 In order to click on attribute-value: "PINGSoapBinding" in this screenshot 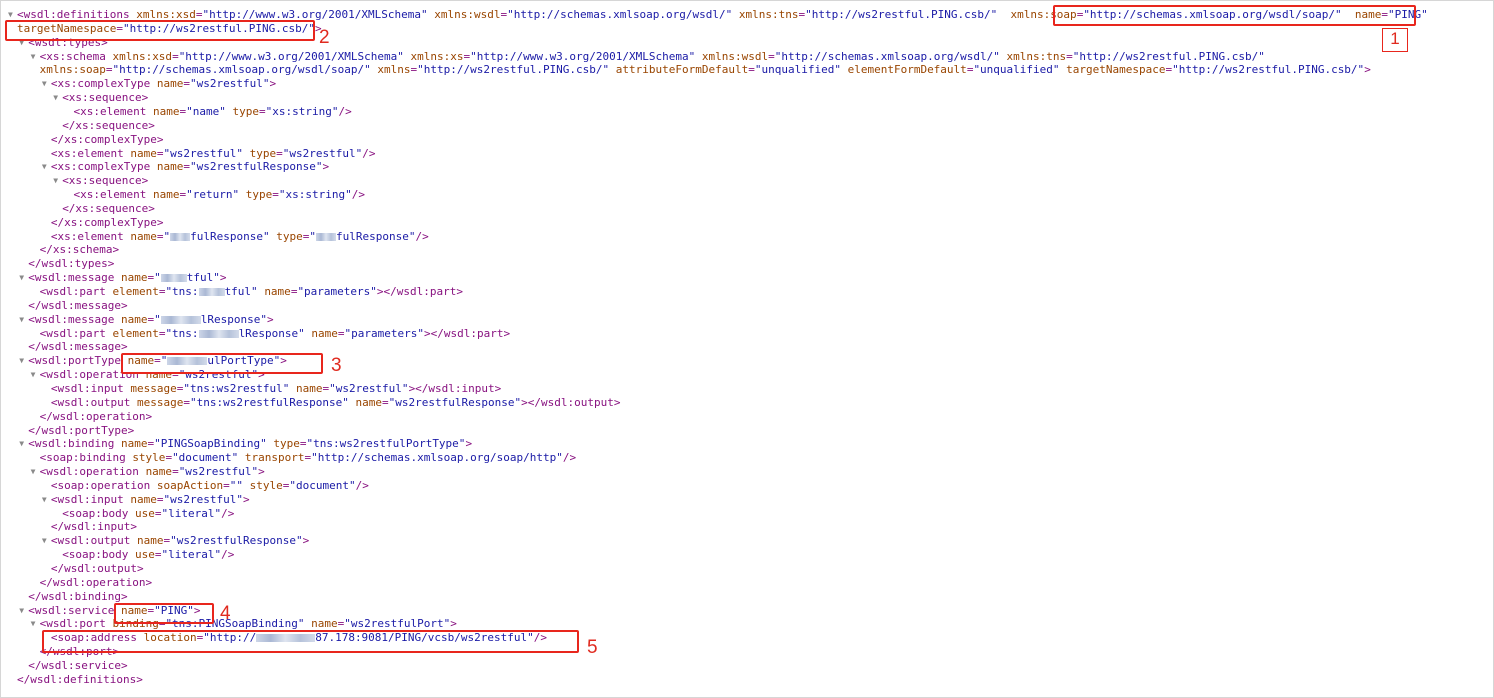, I will do `click(210, 444)`.